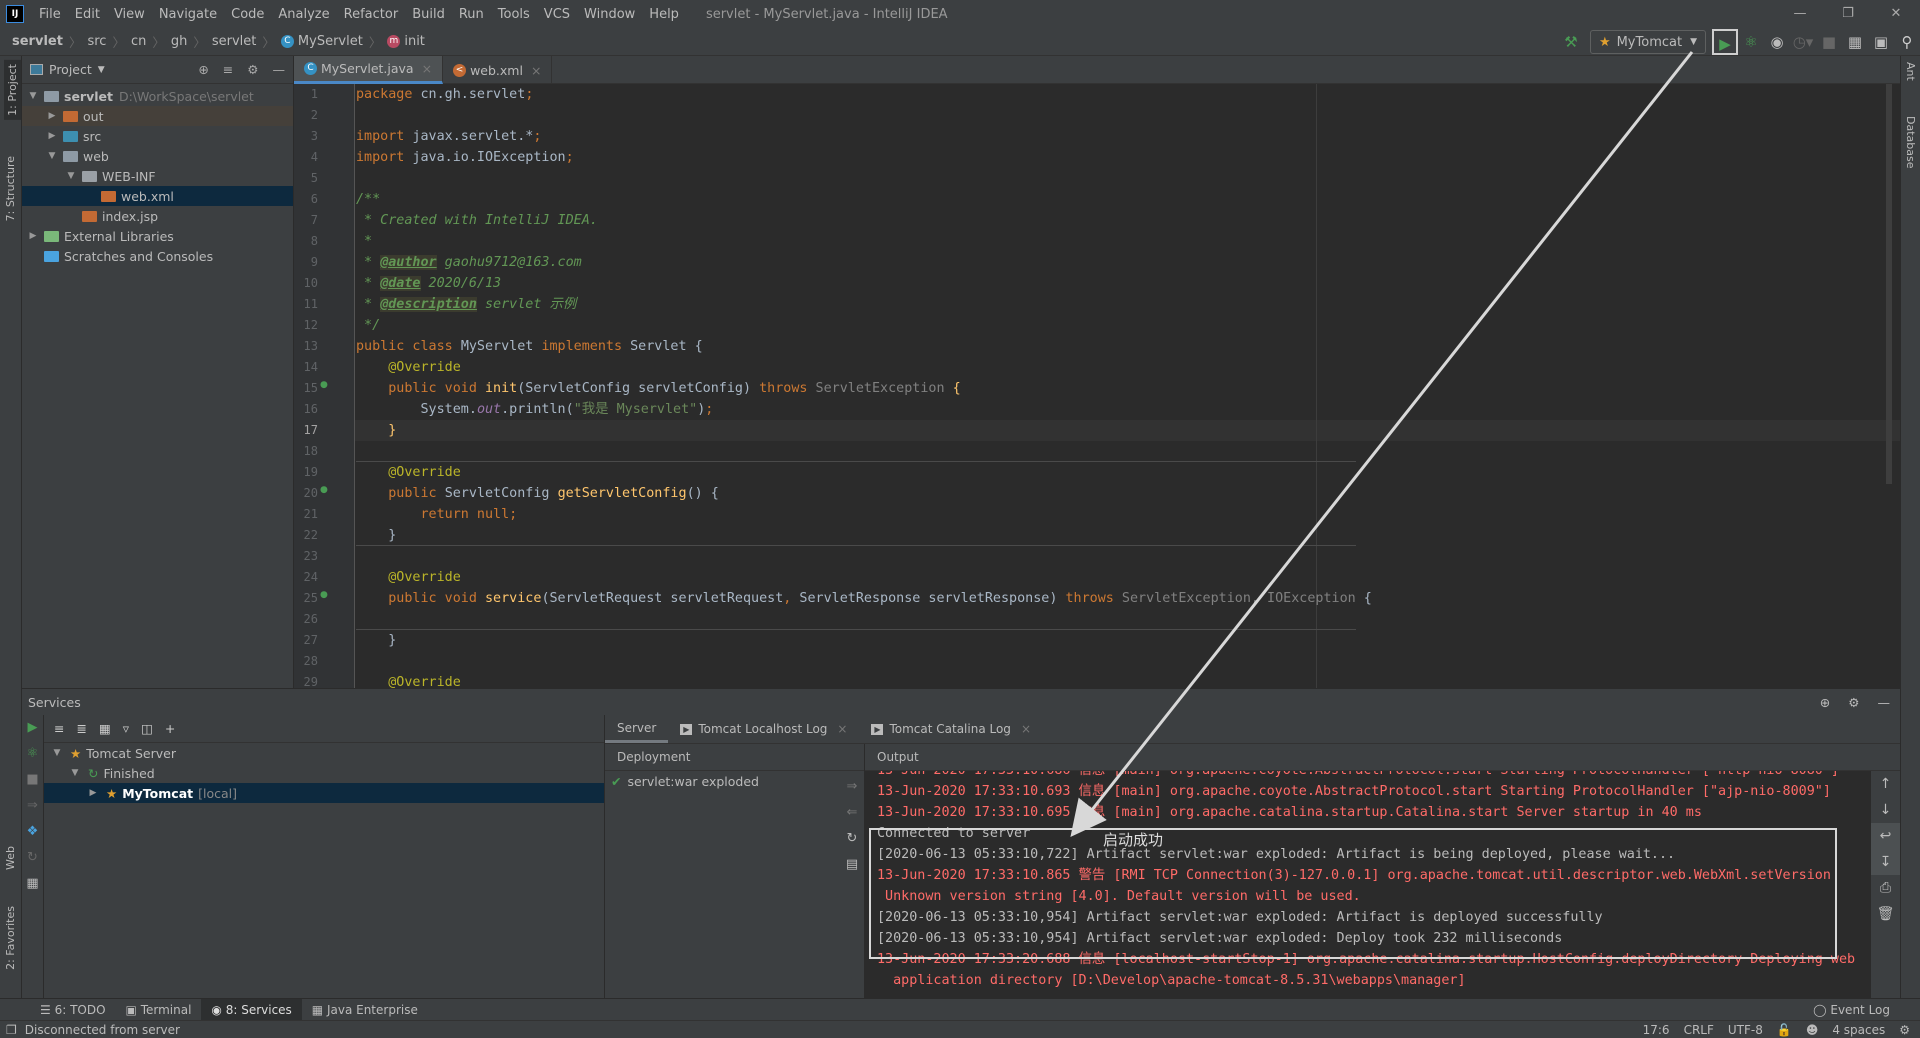  What do you see at coordinates (414, 41) in the screenshot?
I see `breadcrumb-item: init` at bounding box center [414, 41].